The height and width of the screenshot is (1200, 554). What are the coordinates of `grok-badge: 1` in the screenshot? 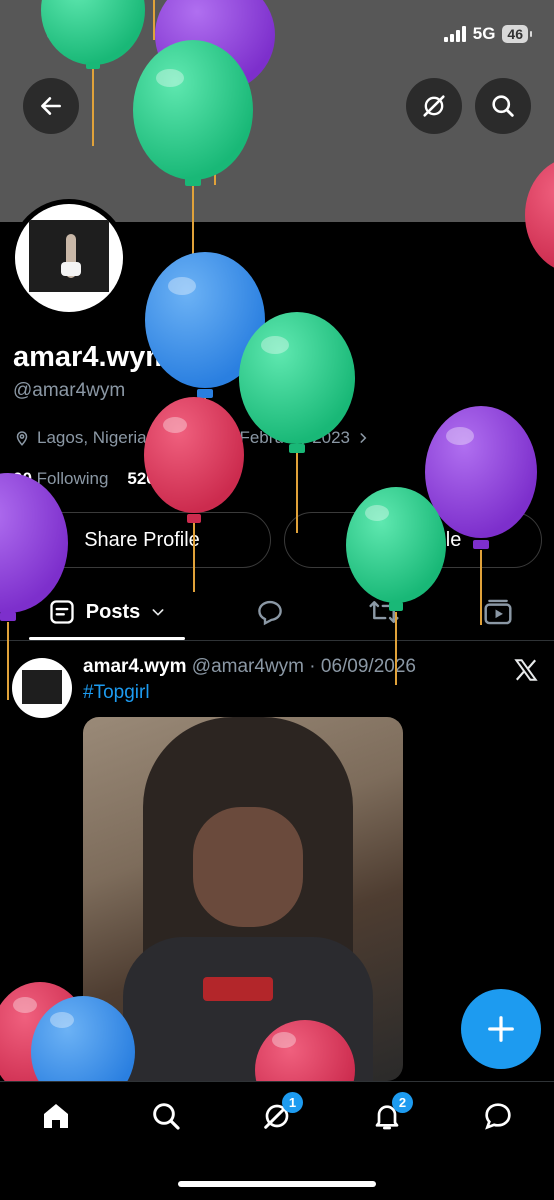 It's located at (292, 1102).